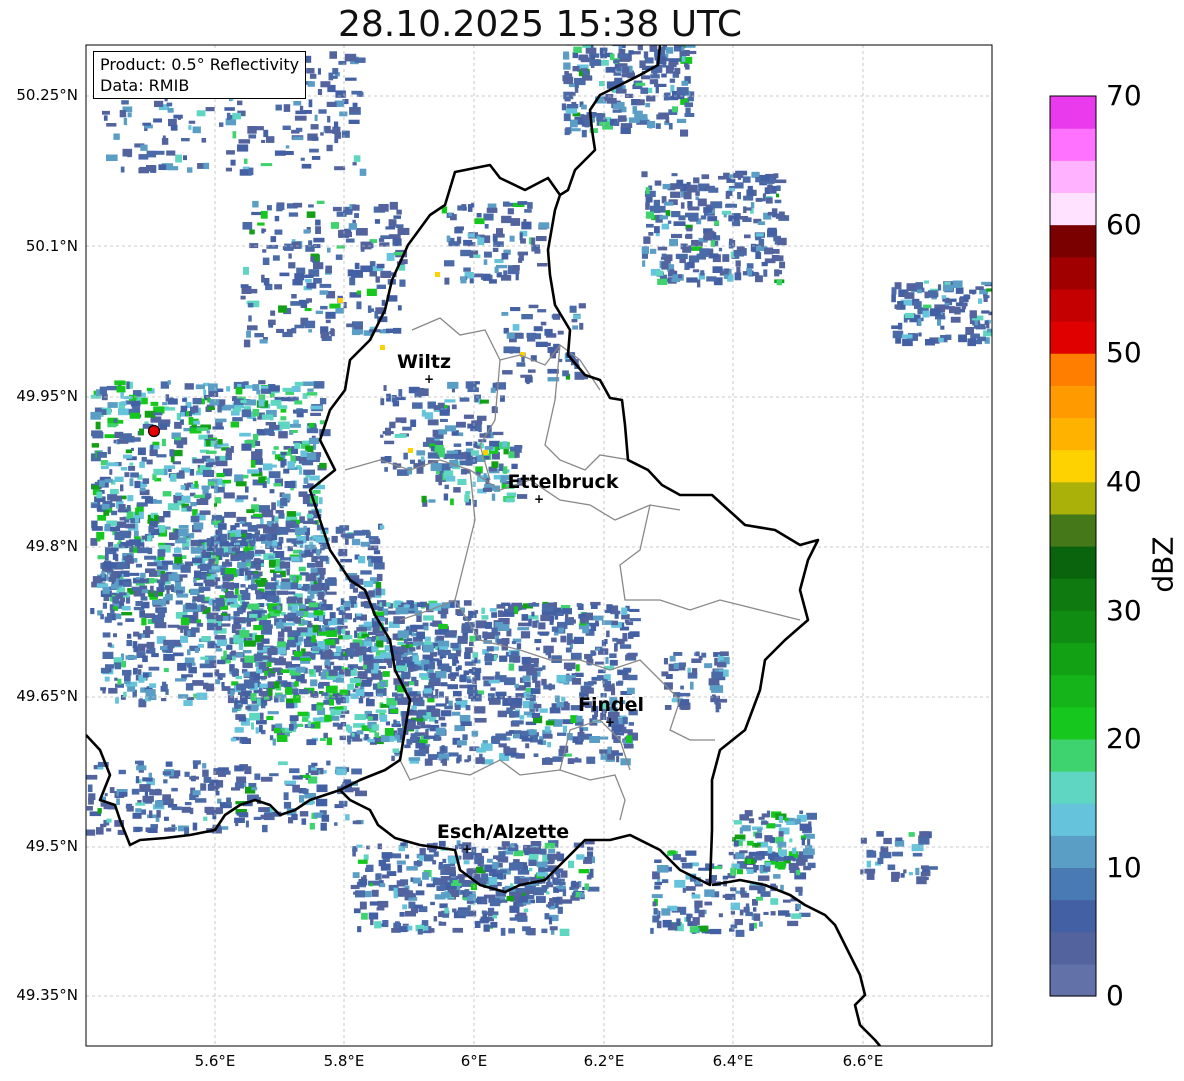 The image size is (1184, 1081). Describe the element at coordinates (503, 832) in the screenshot. I see `city-label: Esch/Alzette` at that location.